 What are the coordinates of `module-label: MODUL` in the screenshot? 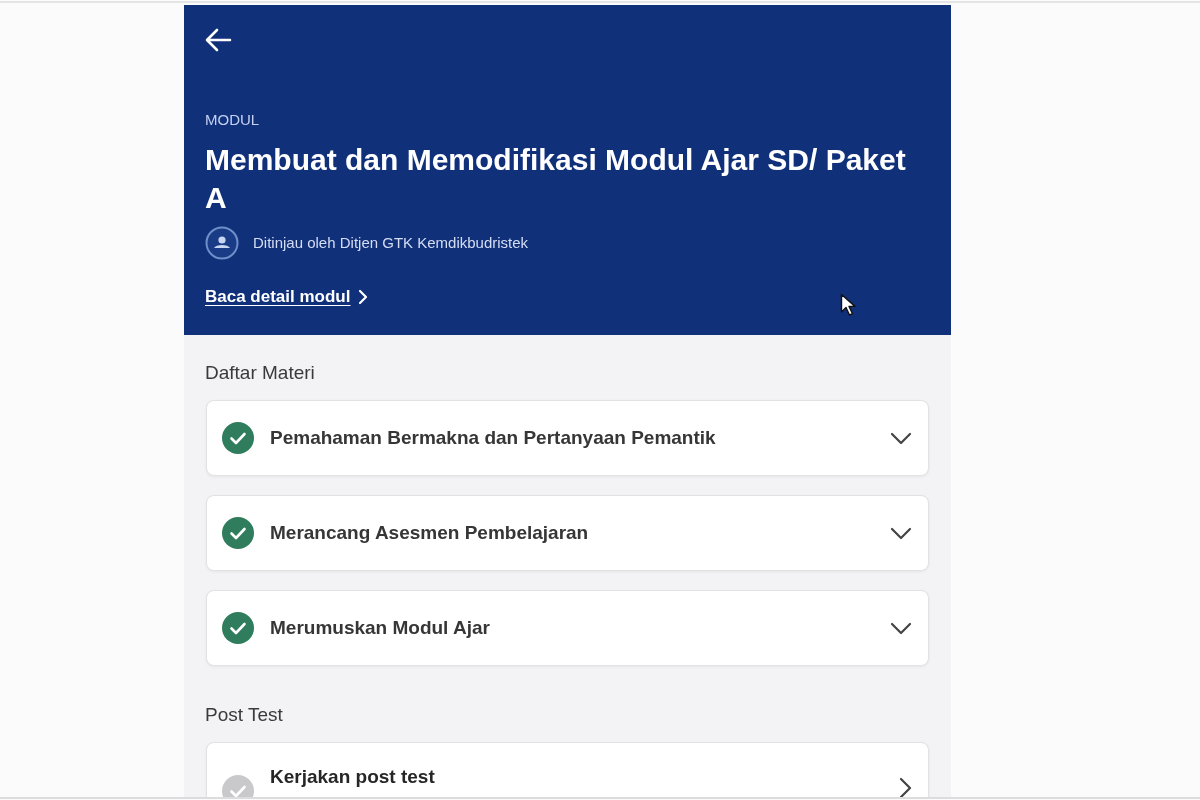 It's located at (233, 120).